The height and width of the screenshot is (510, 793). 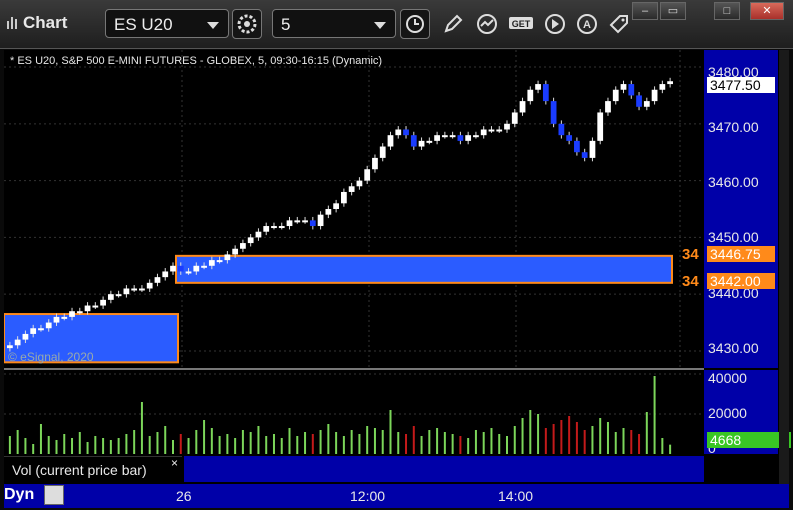 I want to click on last-price-tag: 3477.50, so click(x=741, y=85).